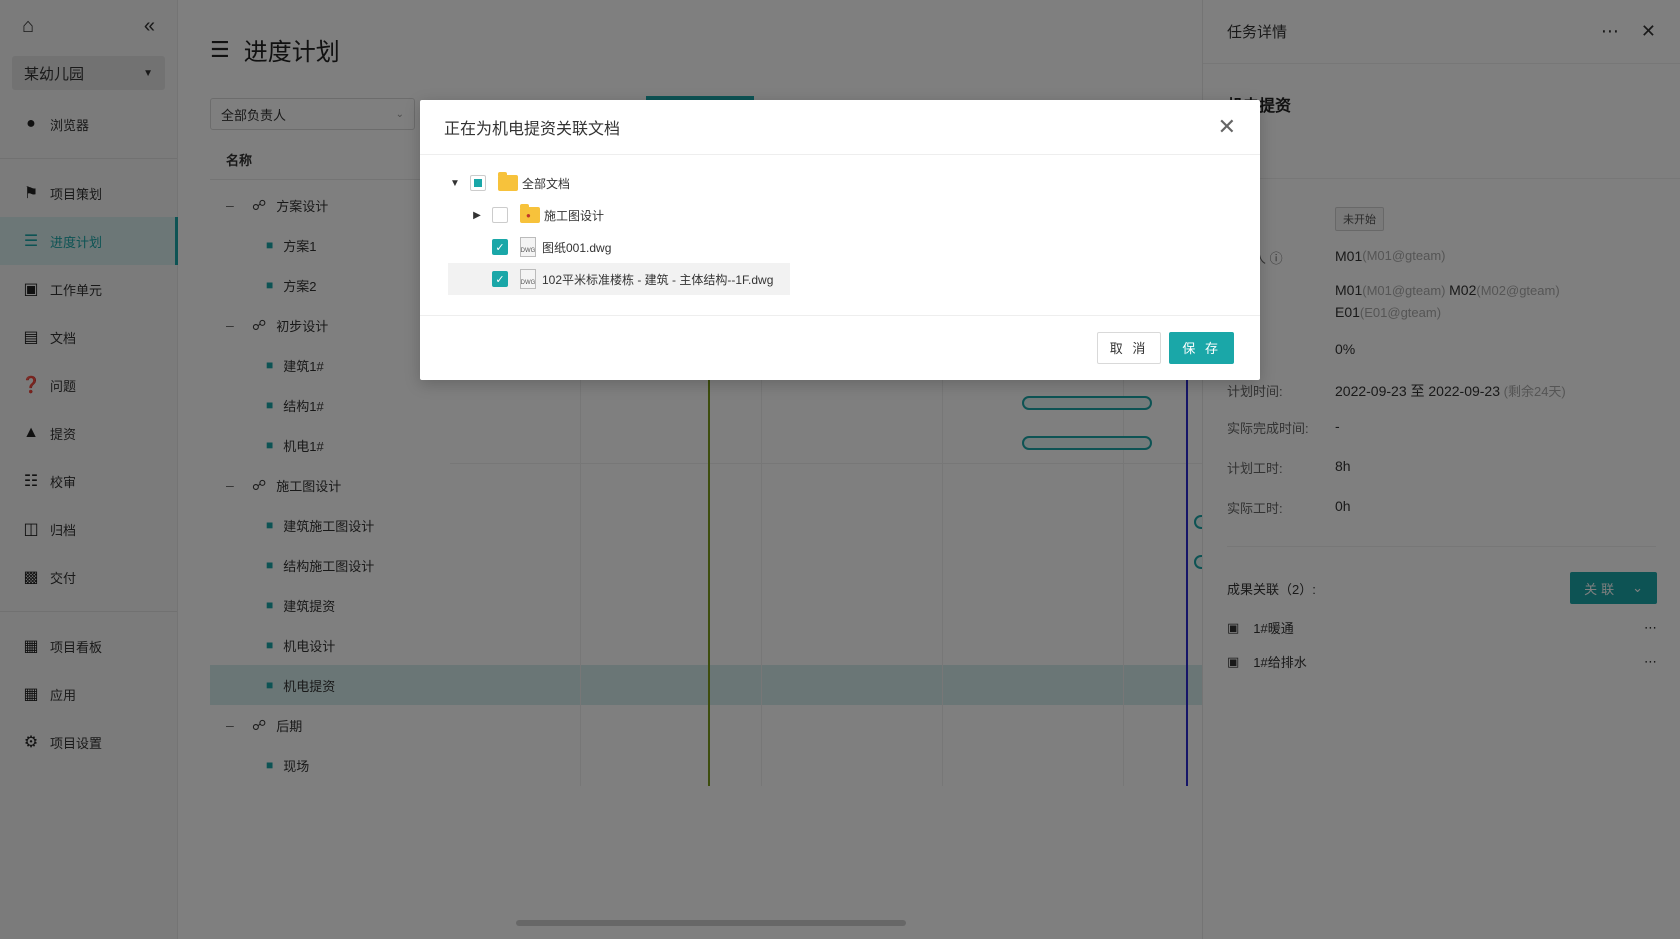  Describe the element at coordinates (1201, 347) in the screenshot. I see `save-button: 保 存` at that location.